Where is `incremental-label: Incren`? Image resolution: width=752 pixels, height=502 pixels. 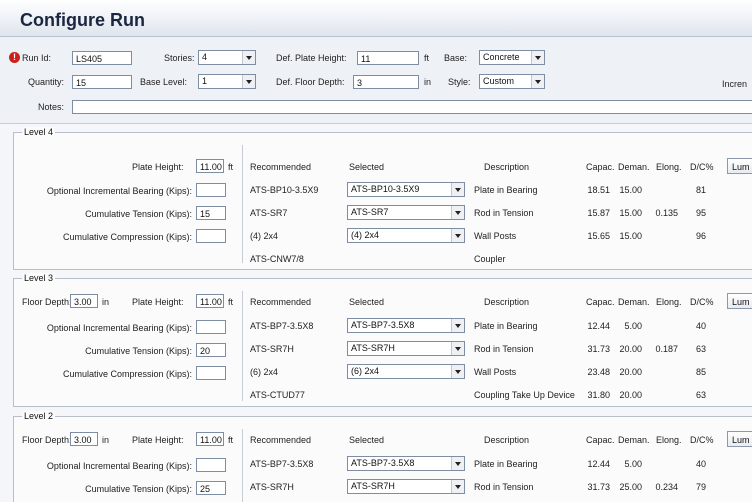 incremental-label: Incren is located at coordinates (735, 84).